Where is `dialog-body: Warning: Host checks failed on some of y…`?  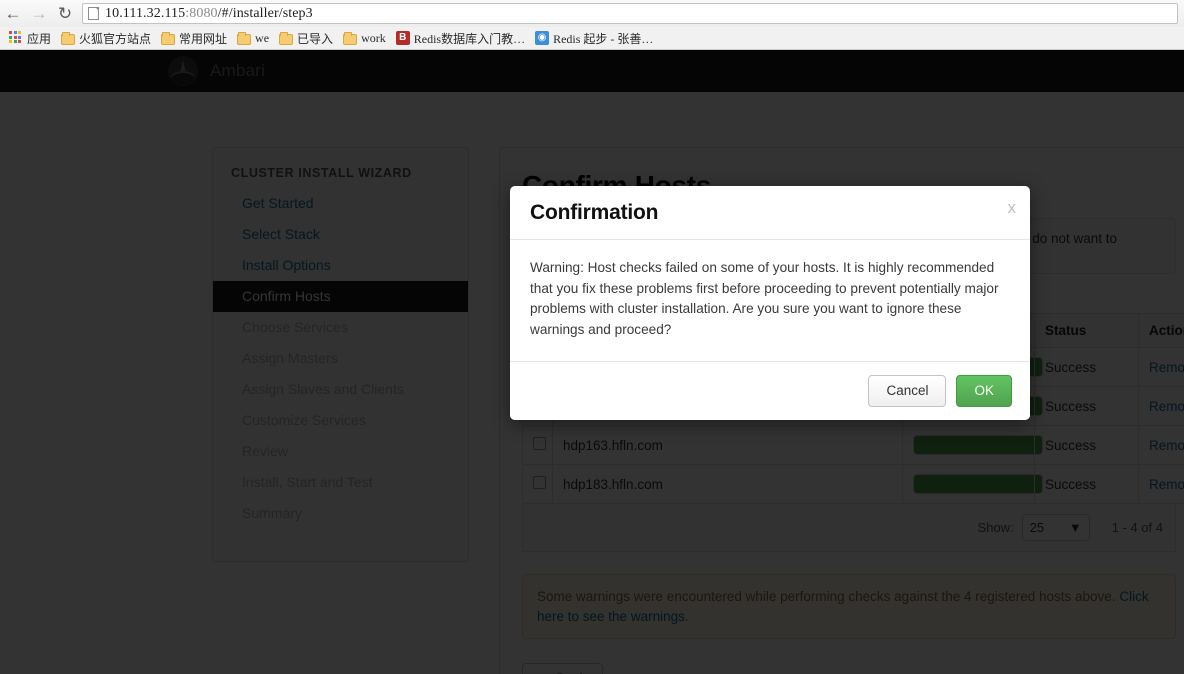 dialog-body: Warning: Host checks failed on some of y… is located at coordinates (764, 298).